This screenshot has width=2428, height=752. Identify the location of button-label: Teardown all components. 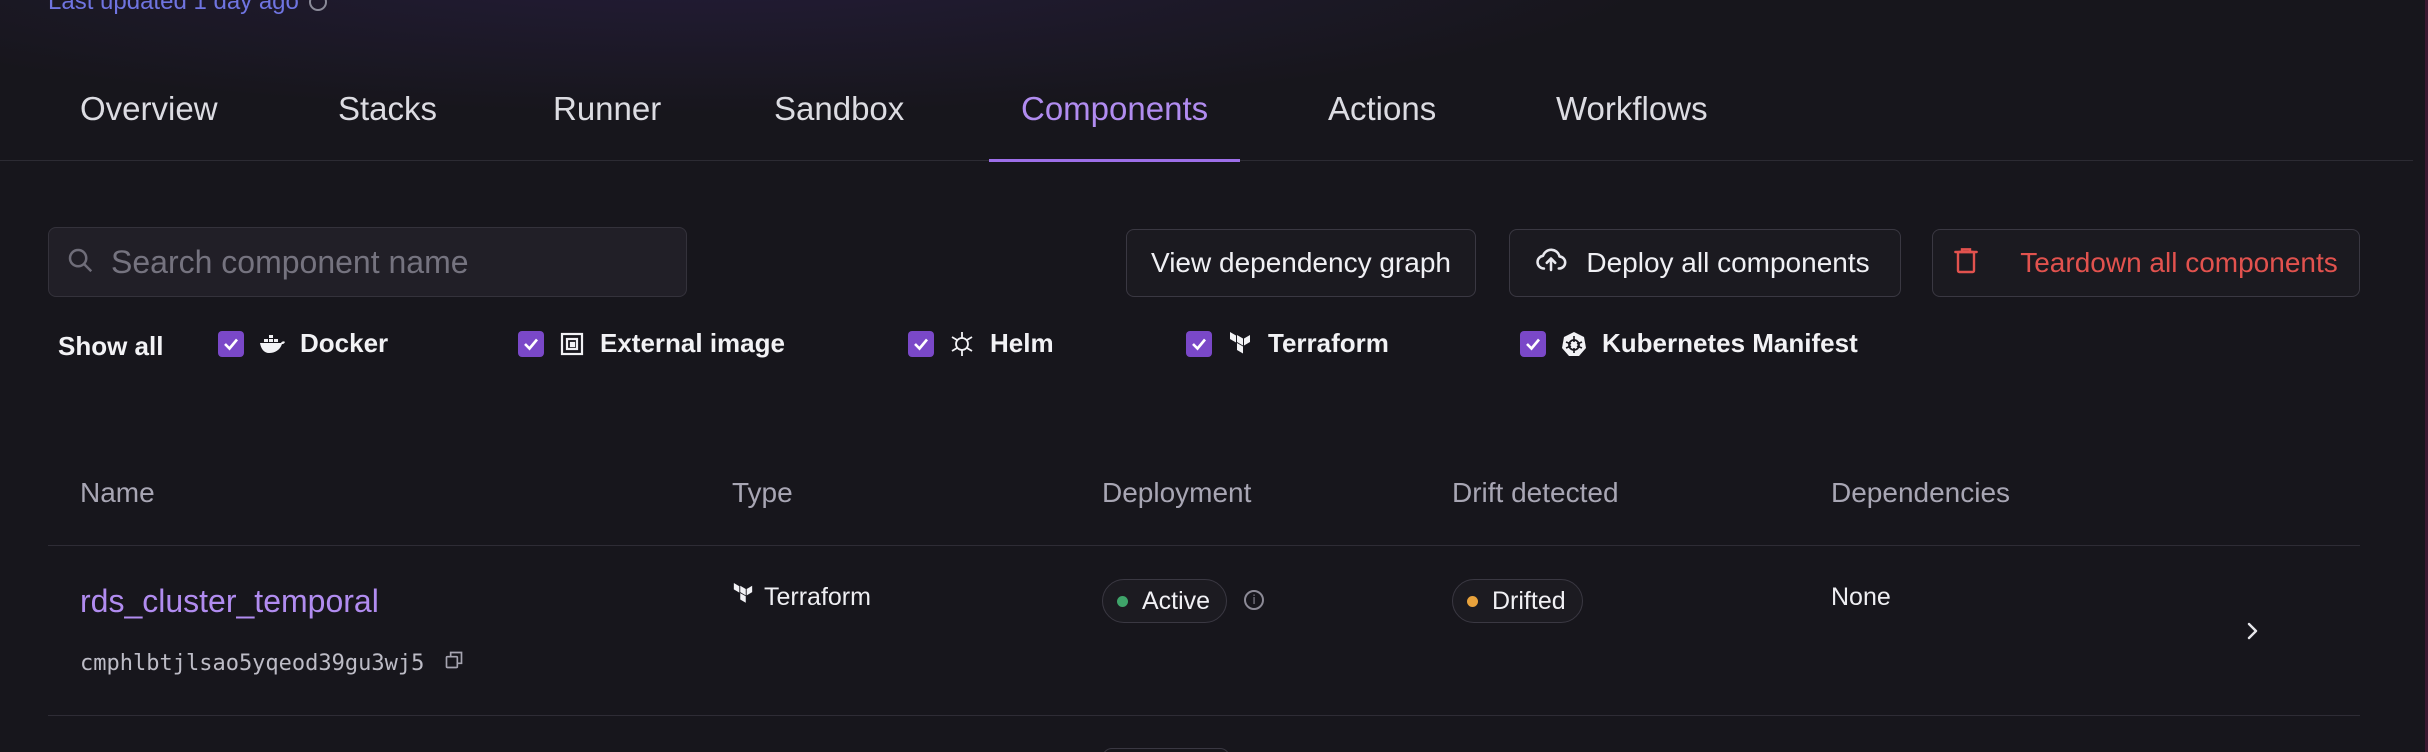
(2179, 262).